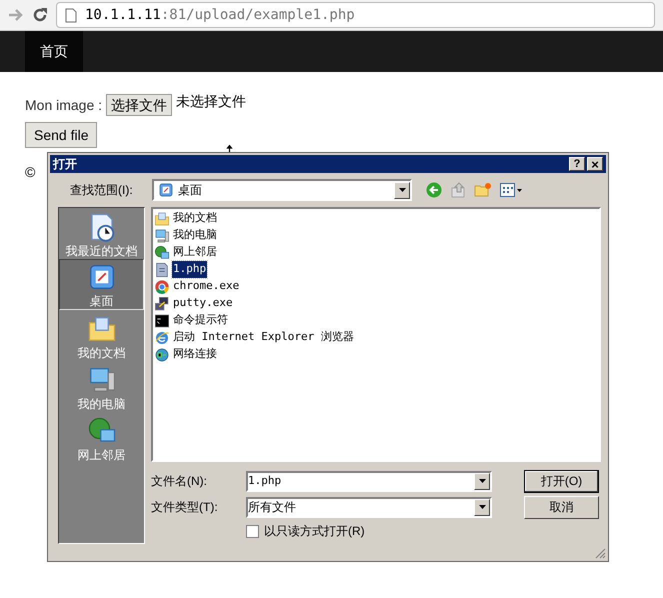 The width and height of the screenshot is (663, 598). Describe the element at coordinates (369, 481) in the screenshot. I see `file-name-field: 1.php` at that location.